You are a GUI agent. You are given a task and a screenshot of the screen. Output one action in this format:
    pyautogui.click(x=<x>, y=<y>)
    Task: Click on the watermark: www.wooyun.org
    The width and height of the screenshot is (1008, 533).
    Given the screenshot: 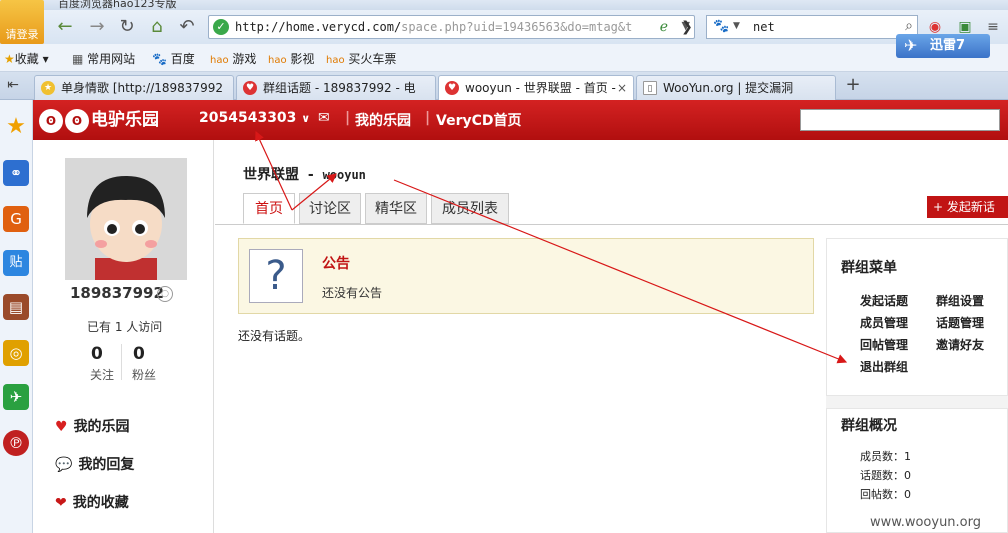 What is the action you would take?
    pyautogui.click(x=926, y=522)
    